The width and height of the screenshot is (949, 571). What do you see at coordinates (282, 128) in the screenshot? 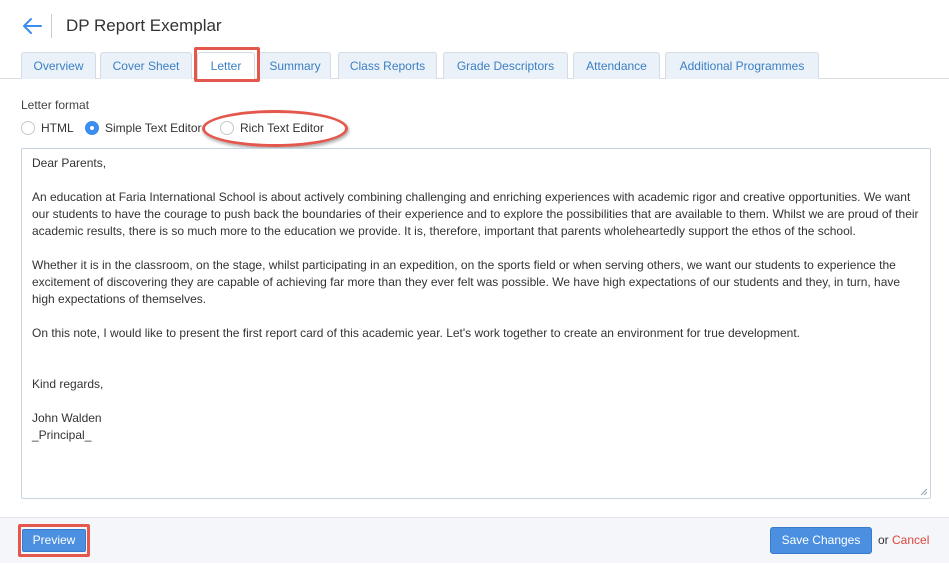
I see `radio-rich-text-editor-label: Rich Text Editor` at bounding box center [282, 128].